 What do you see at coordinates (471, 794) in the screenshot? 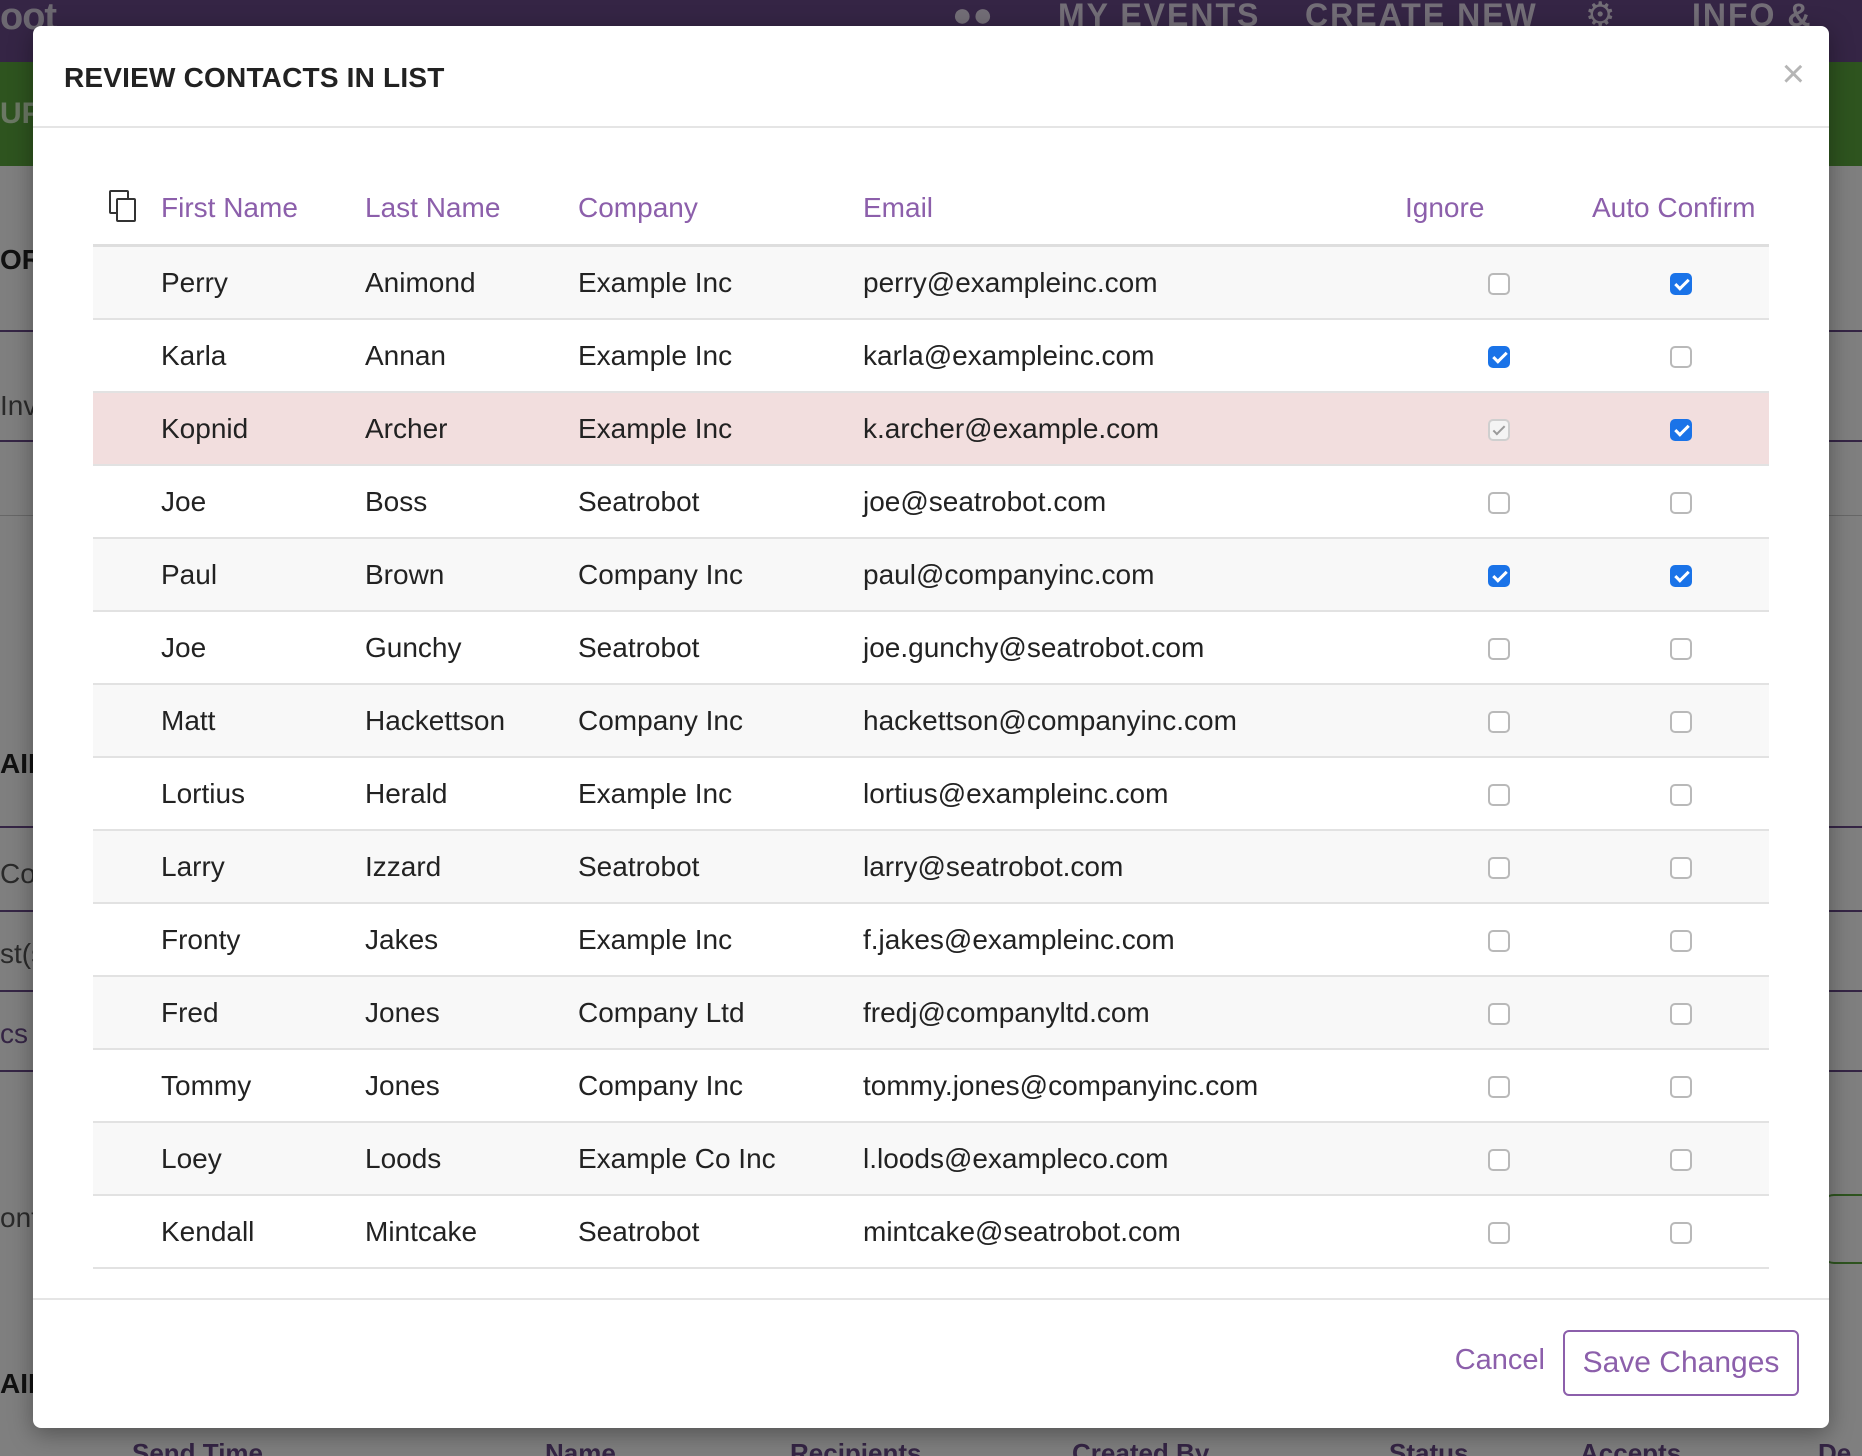
I see `cell-last-name: Herald` at bounding box center [471, 794].